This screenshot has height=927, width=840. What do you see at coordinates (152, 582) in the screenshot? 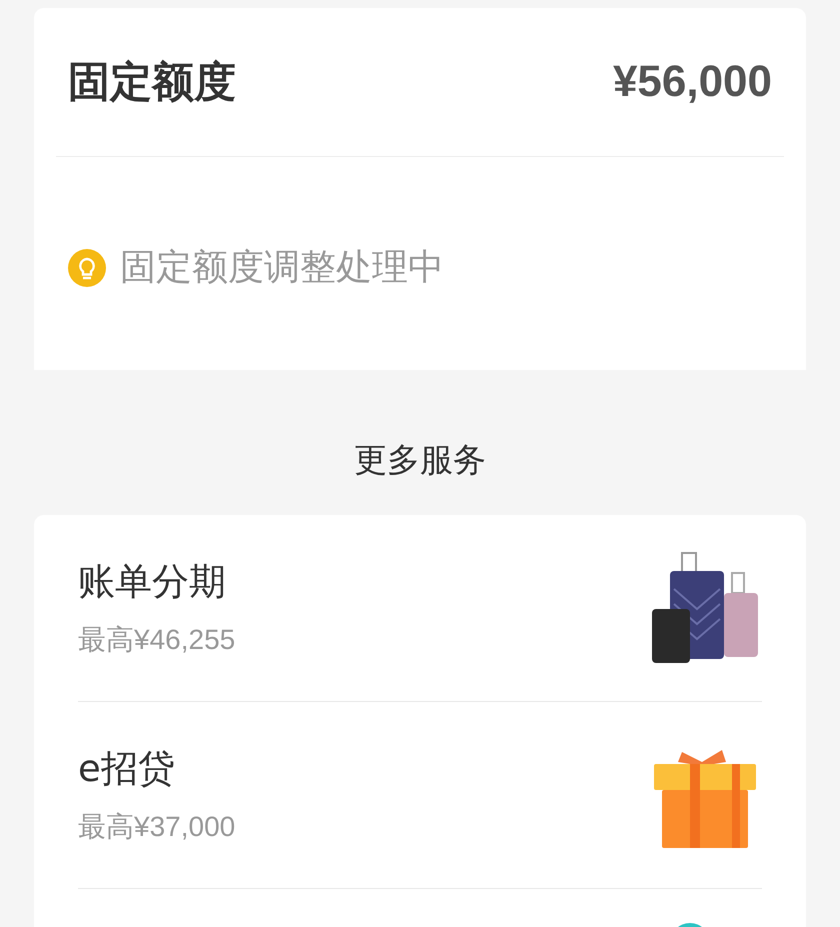
I see `service-title: 账单分期` at bounding box center [152, 582].